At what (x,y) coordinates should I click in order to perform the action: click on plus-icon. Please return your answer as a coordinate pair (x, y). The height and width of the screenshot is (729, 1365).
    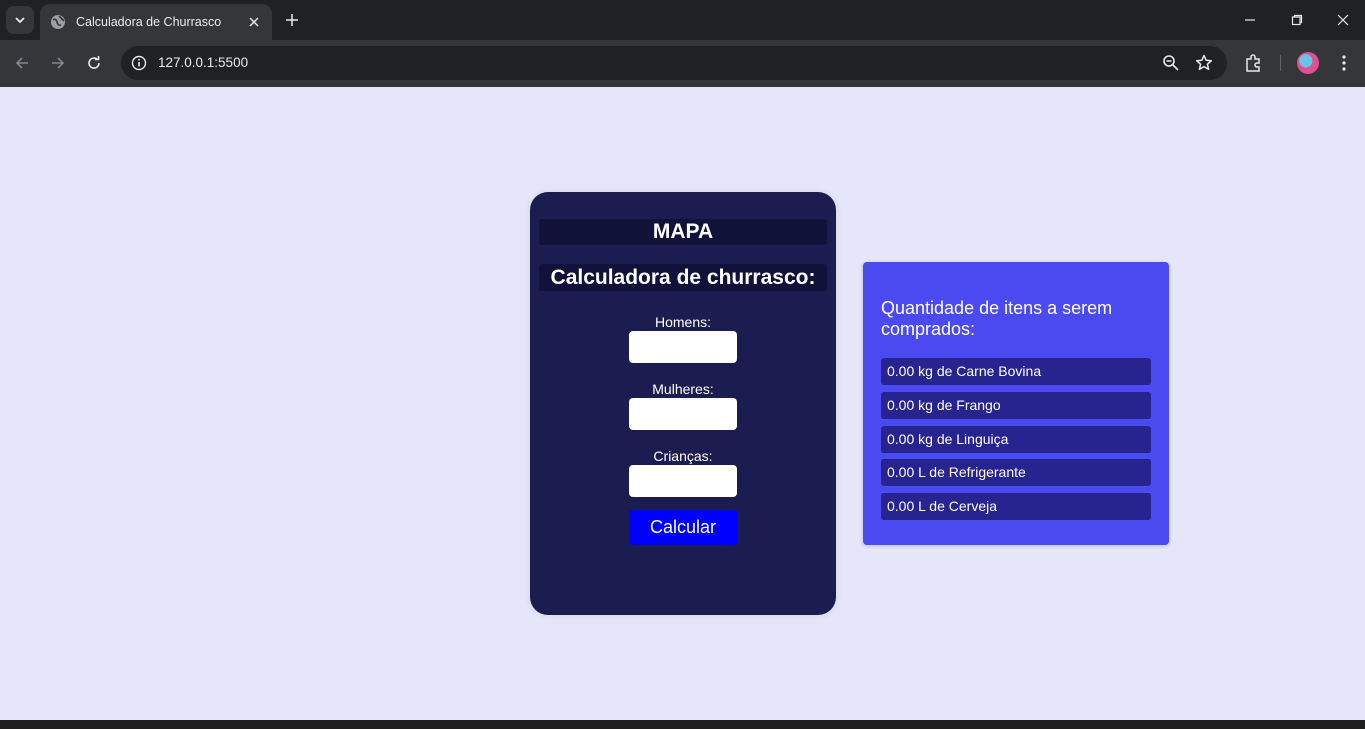
    Looking at the image, I should click on (292, 20).